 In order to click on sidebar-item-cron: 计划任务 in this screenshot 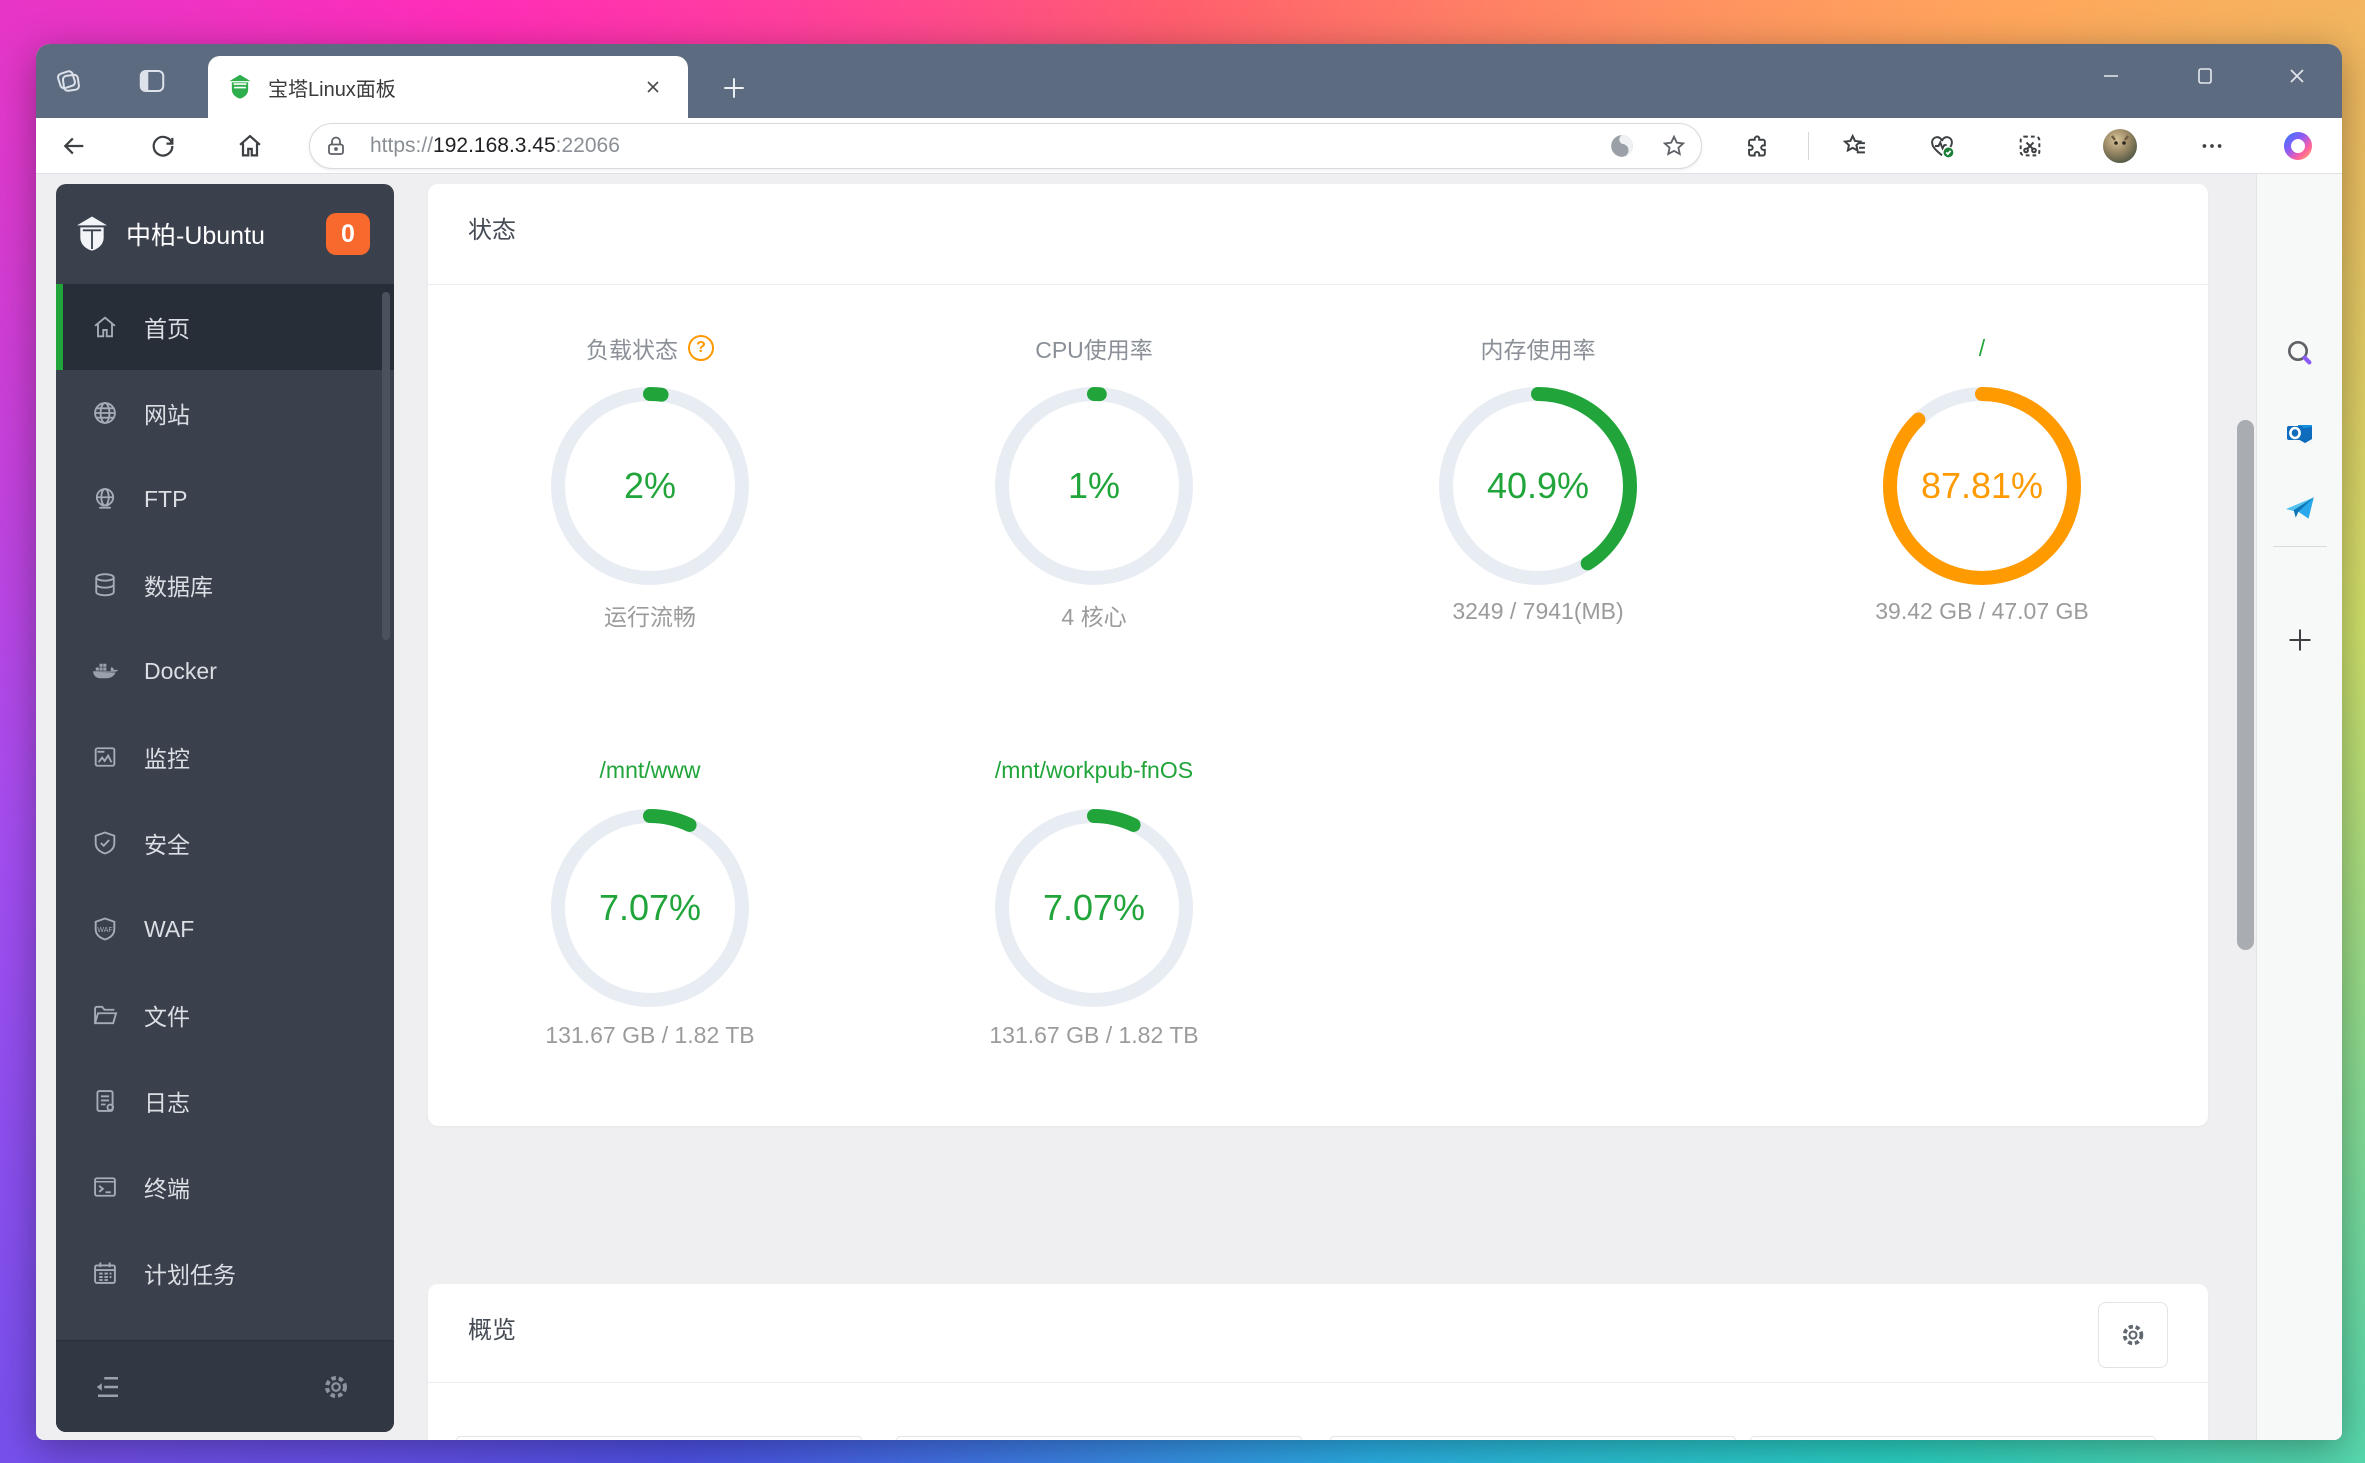, I will do `click(225, 1273)`.